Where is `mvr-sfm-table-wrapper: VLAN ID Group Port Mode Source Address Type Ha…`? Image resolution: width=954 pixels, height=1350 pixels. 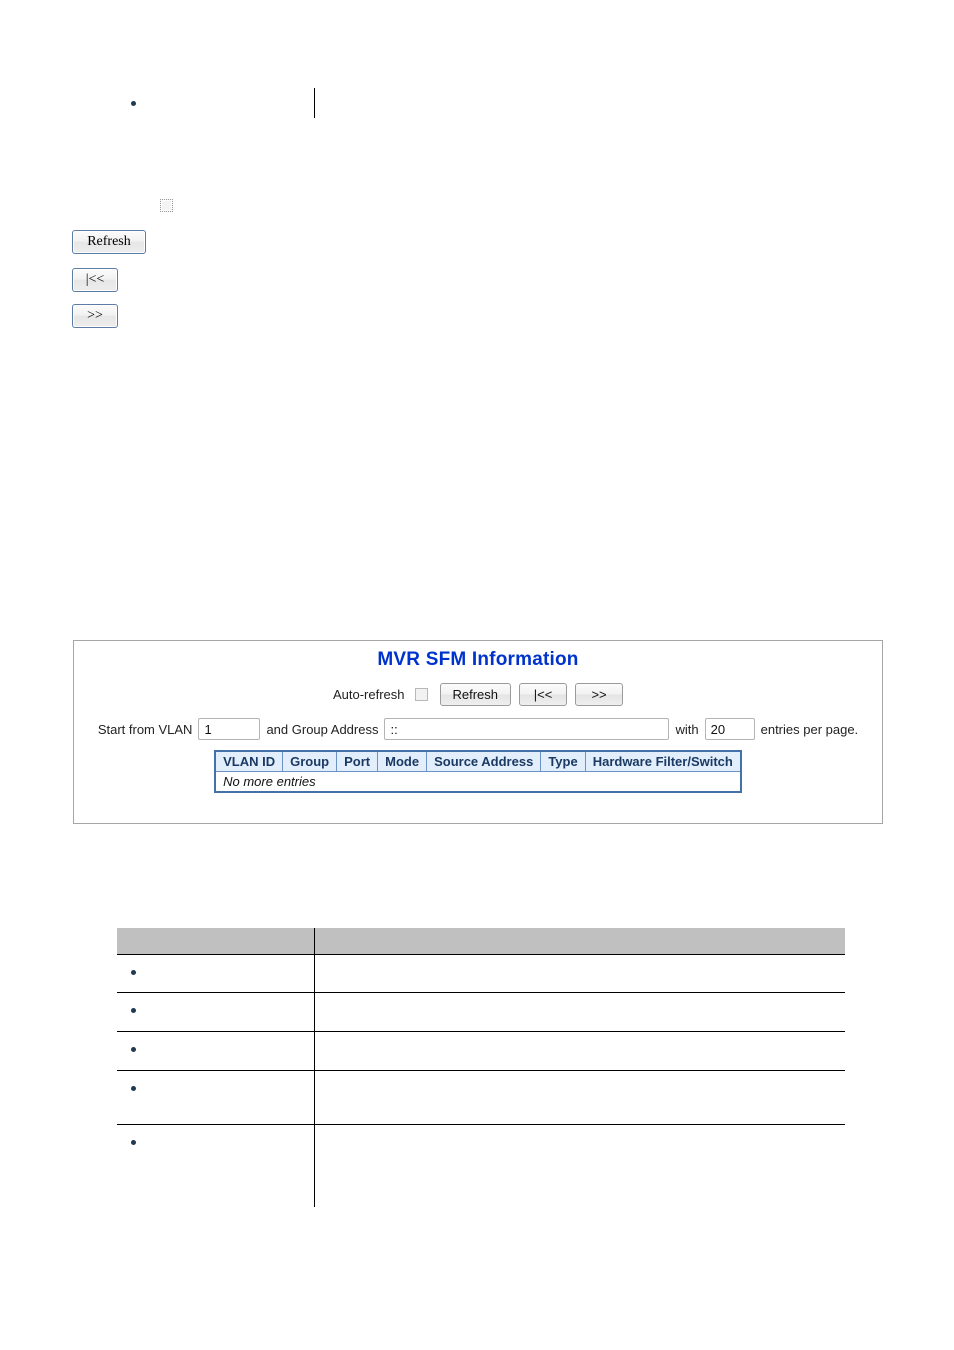 mvr-sfm-table-wrapper: VLAN ID Group Port Mode Source Address Type Ha… is located at coordinates (478, 771).